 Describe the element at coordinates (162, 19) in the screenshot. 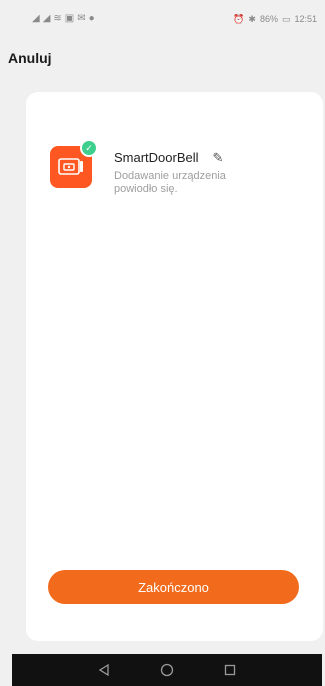

I see `status-bar: ◢ ◢ ≋ ▣ ✉ ● ⏰ ✱ 86% ▭ 12:51` at that location.